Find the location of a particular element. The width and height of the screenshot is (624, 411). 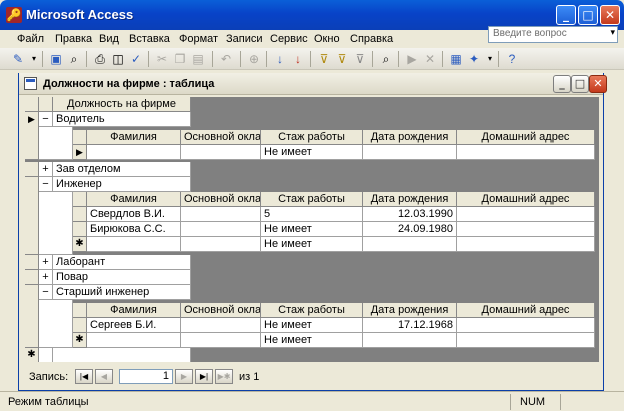

sort-ascending-icon: ↓ is located at coordinates (280, 59).